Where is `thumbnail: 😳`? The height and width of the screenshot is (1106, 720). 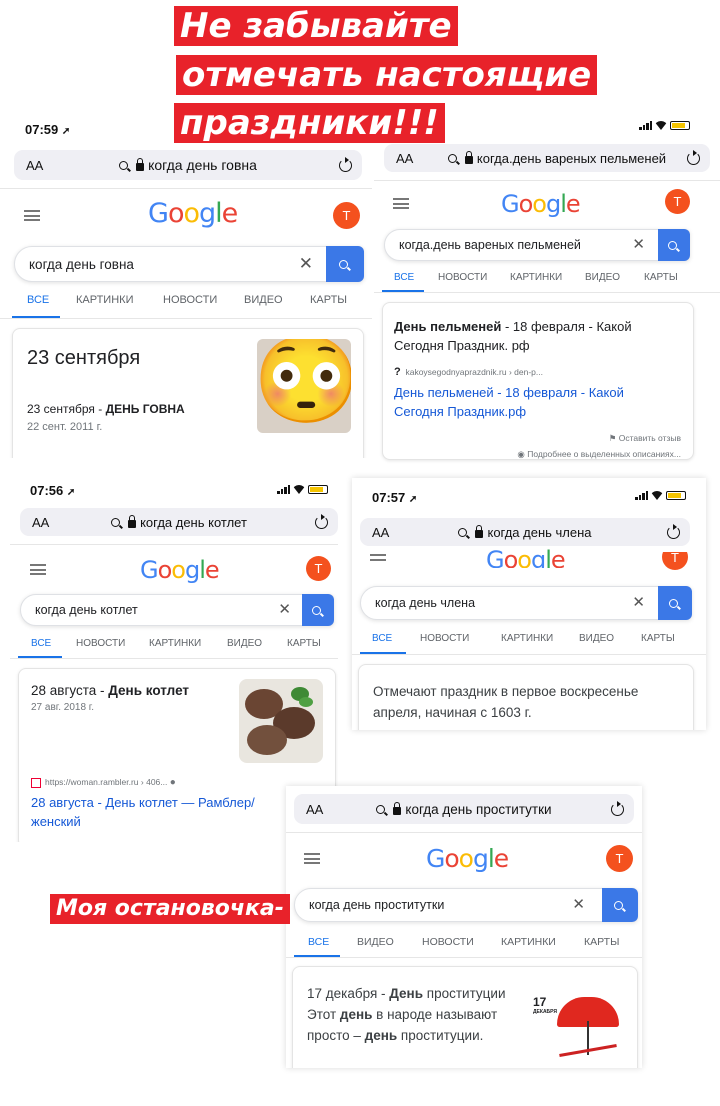
thumbnail: 😳 is located at coordinates (304, 386).